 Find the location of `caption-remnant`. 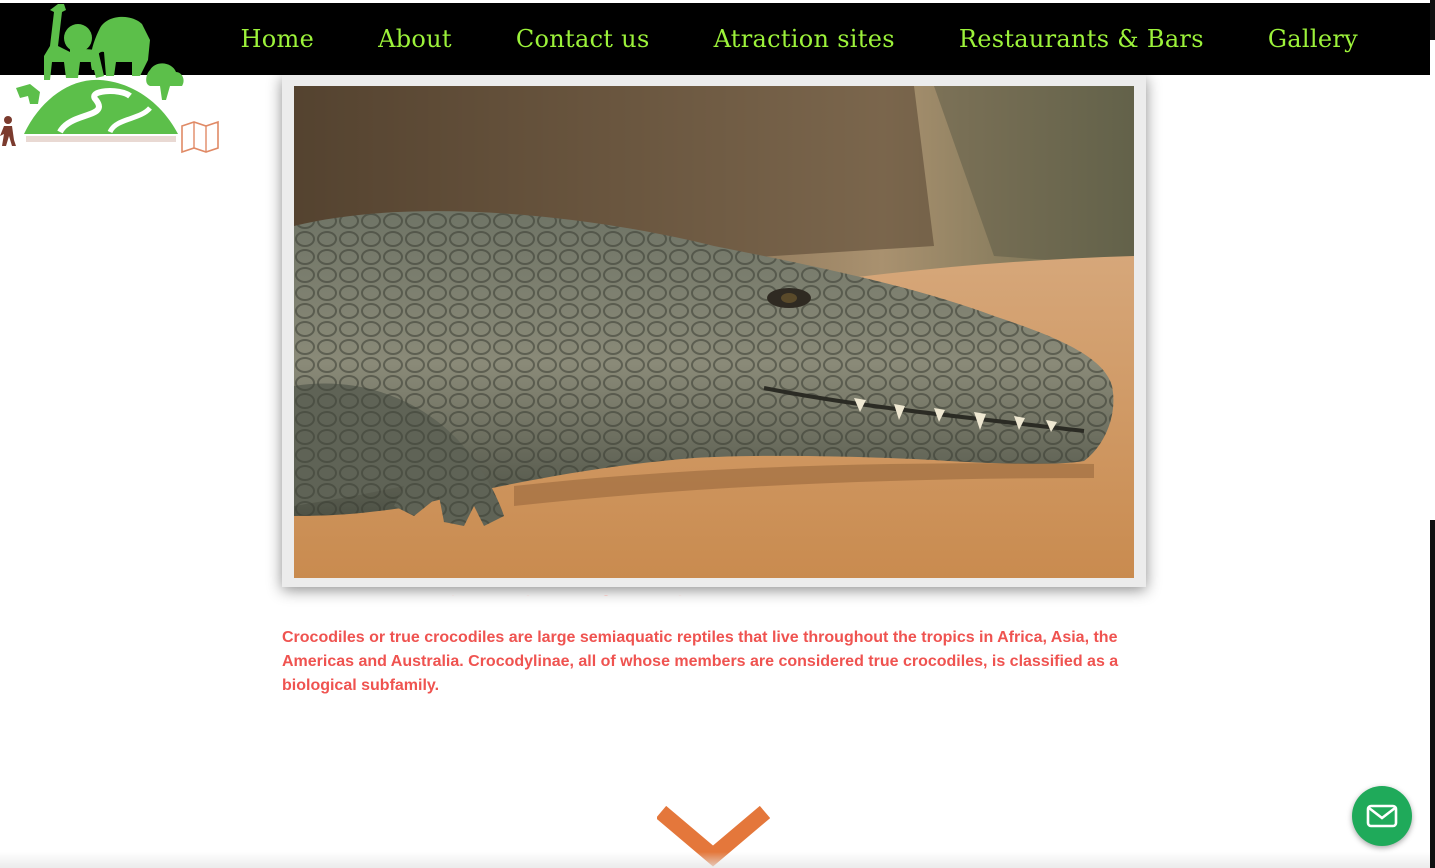

caption-remnant is located at coordinates (570, 592).